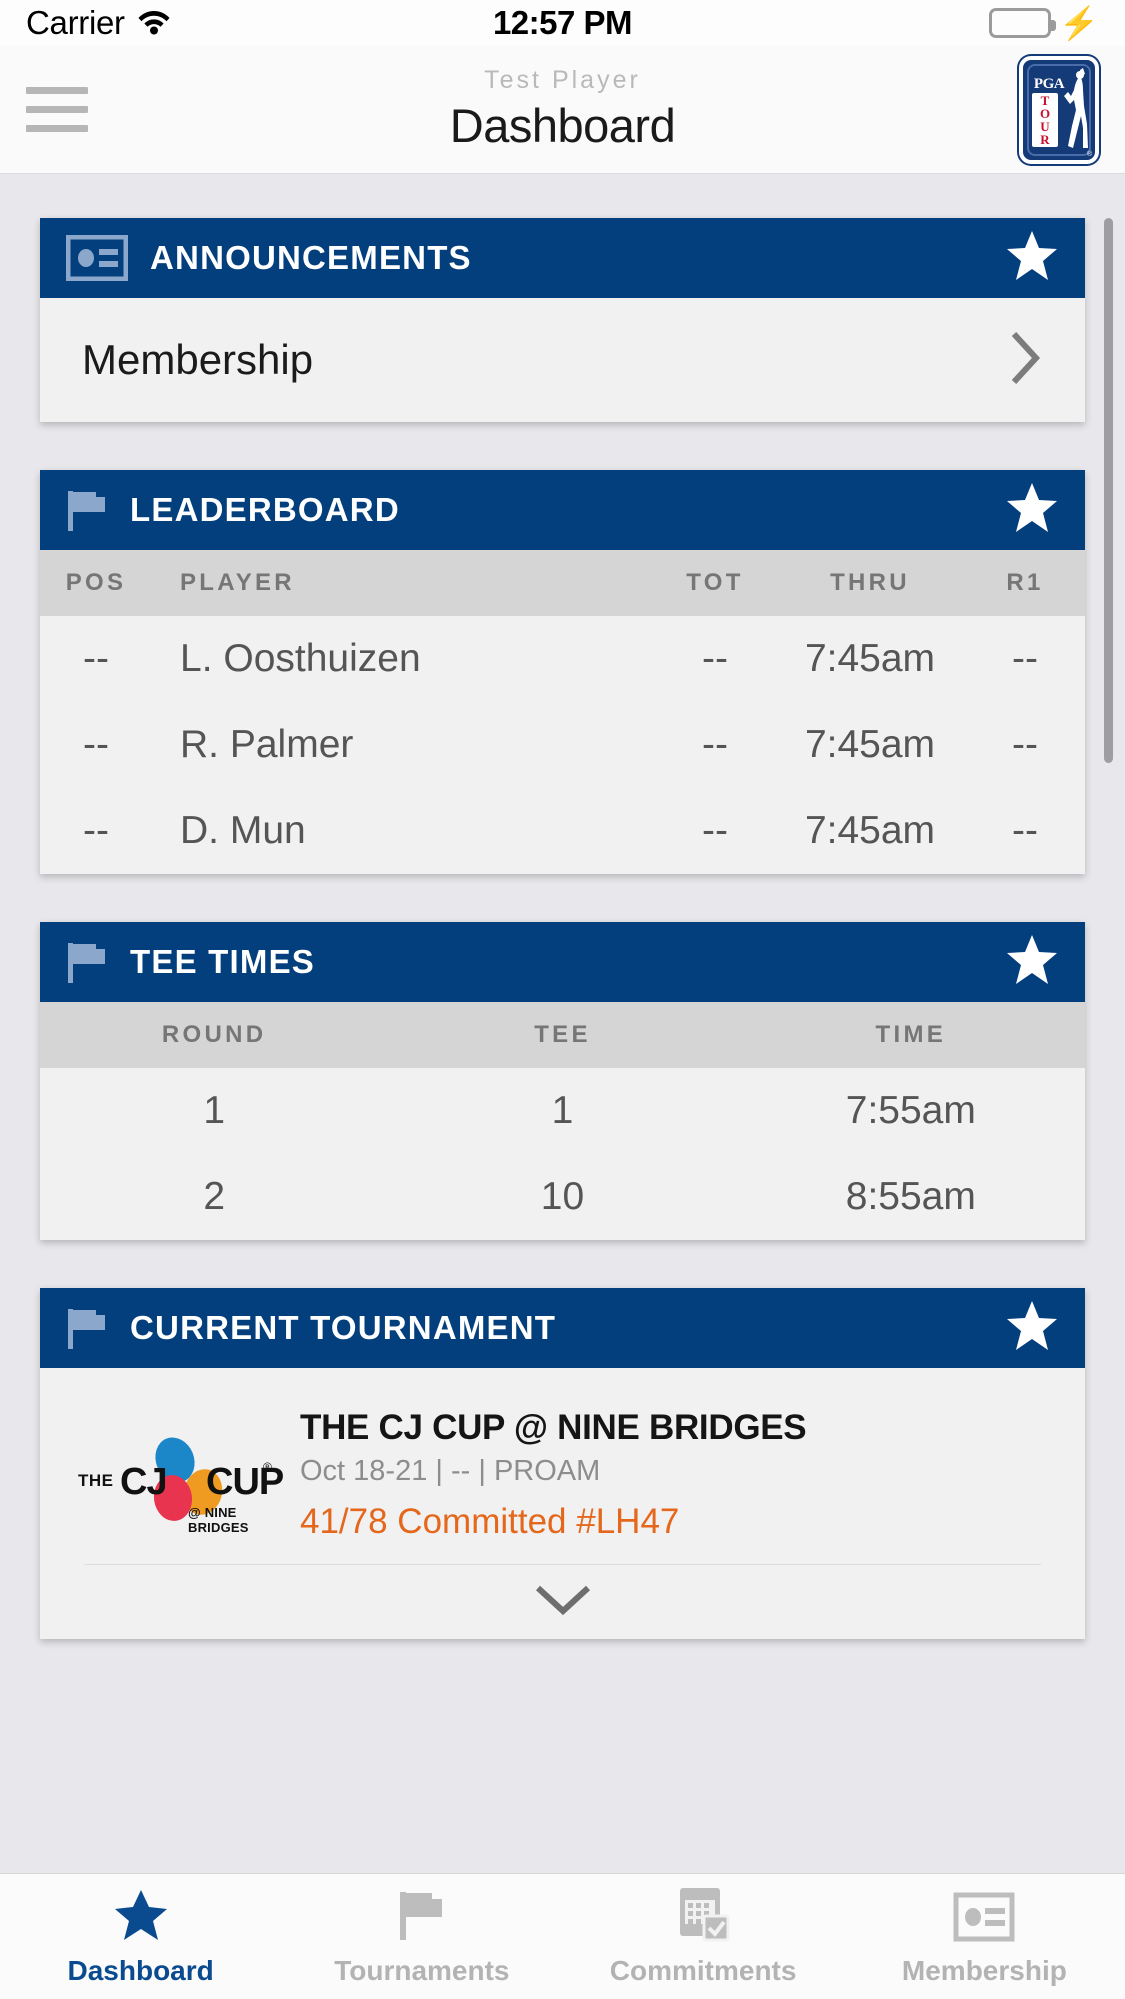 The image size is (1125, 1999). Describe the element at coordinates (1025, 582) in the screenshot. I see `column-header-r1: R1` at that location.